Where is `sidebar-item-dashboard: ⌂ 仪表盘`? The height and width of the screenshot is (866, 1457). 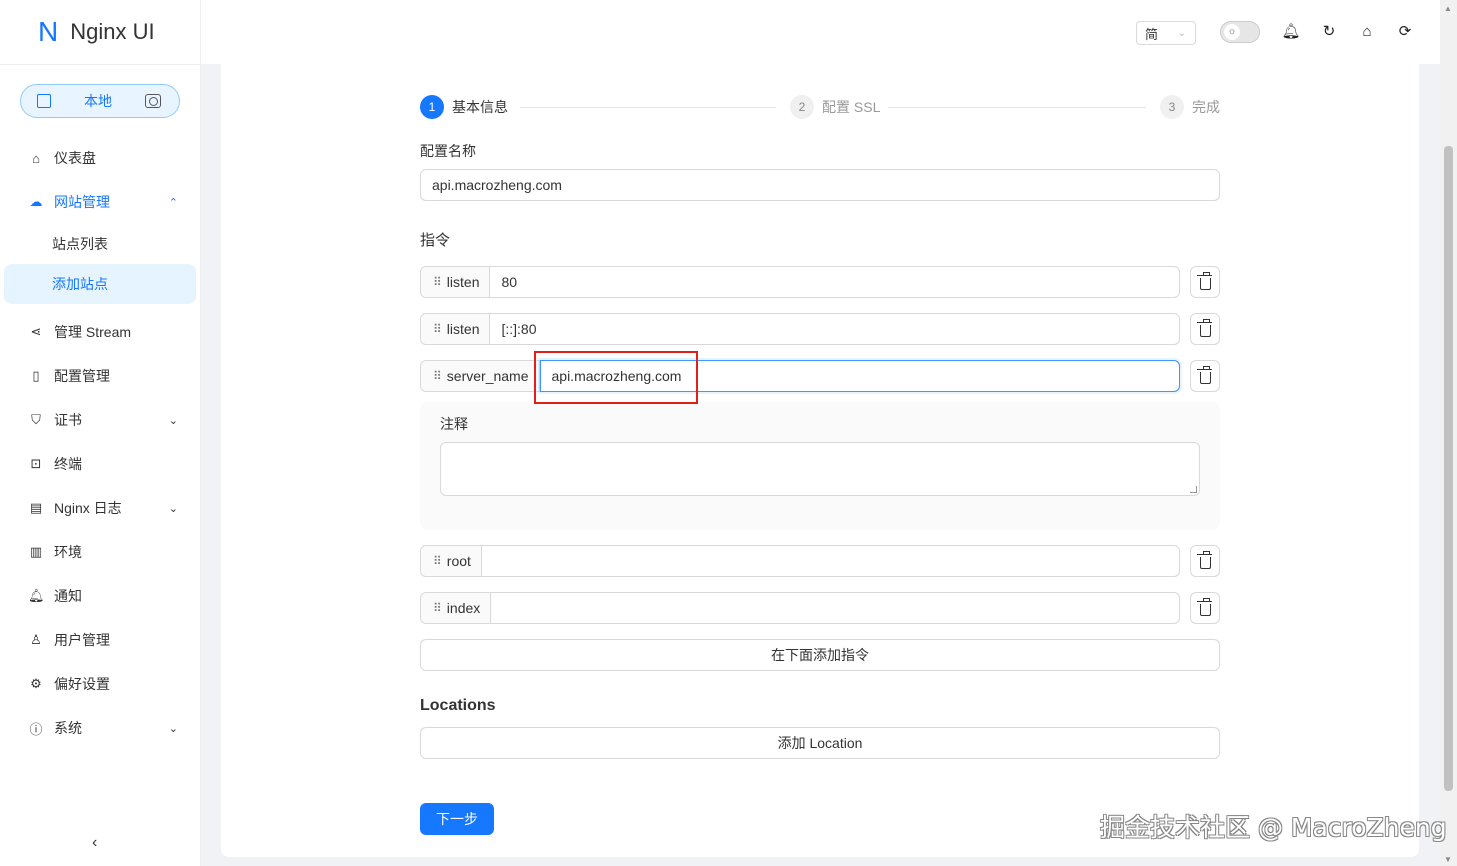 sidebar-item-dashboard: ⌂ 仪表盘 is located at coordinates (100, 158).